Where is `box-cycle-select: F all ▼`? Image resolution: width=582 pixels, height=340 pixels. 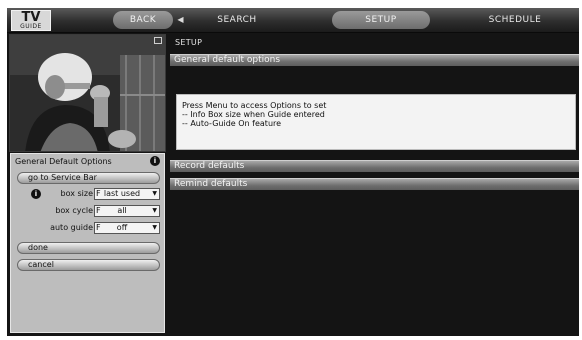 box-cycle-select: F all ▼ is located at coordinates (127, 211).